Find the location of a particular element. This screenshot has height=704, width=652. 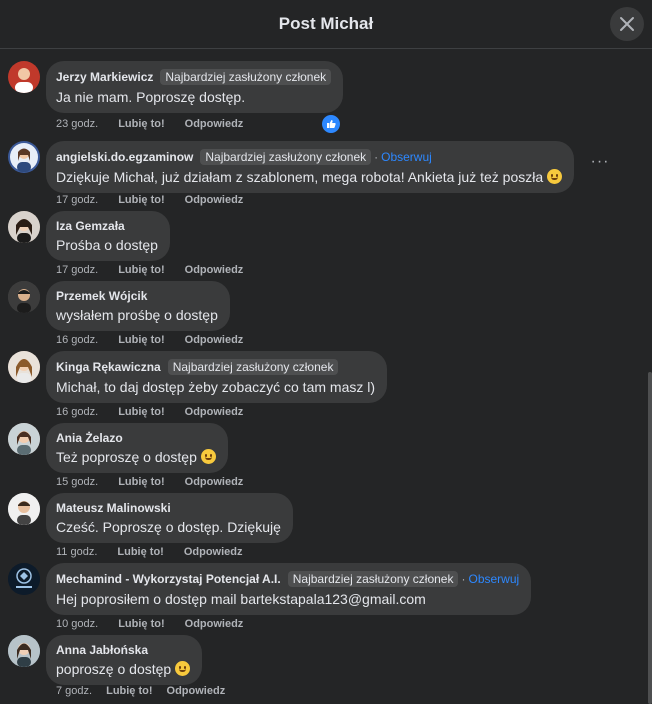

comment-bubble: Iza Gemzała Prośba o dostęp is located at coordinates (108, 236).